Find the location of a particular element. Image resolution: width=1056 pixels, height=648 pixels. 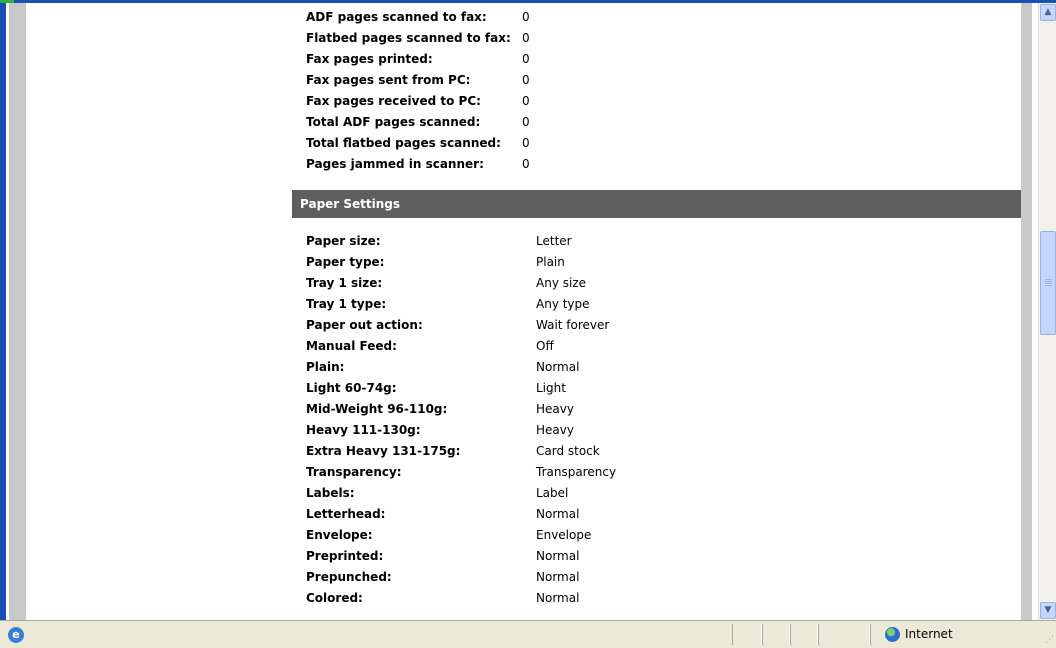

row-value: Any type is located at coordinates (563, 304).